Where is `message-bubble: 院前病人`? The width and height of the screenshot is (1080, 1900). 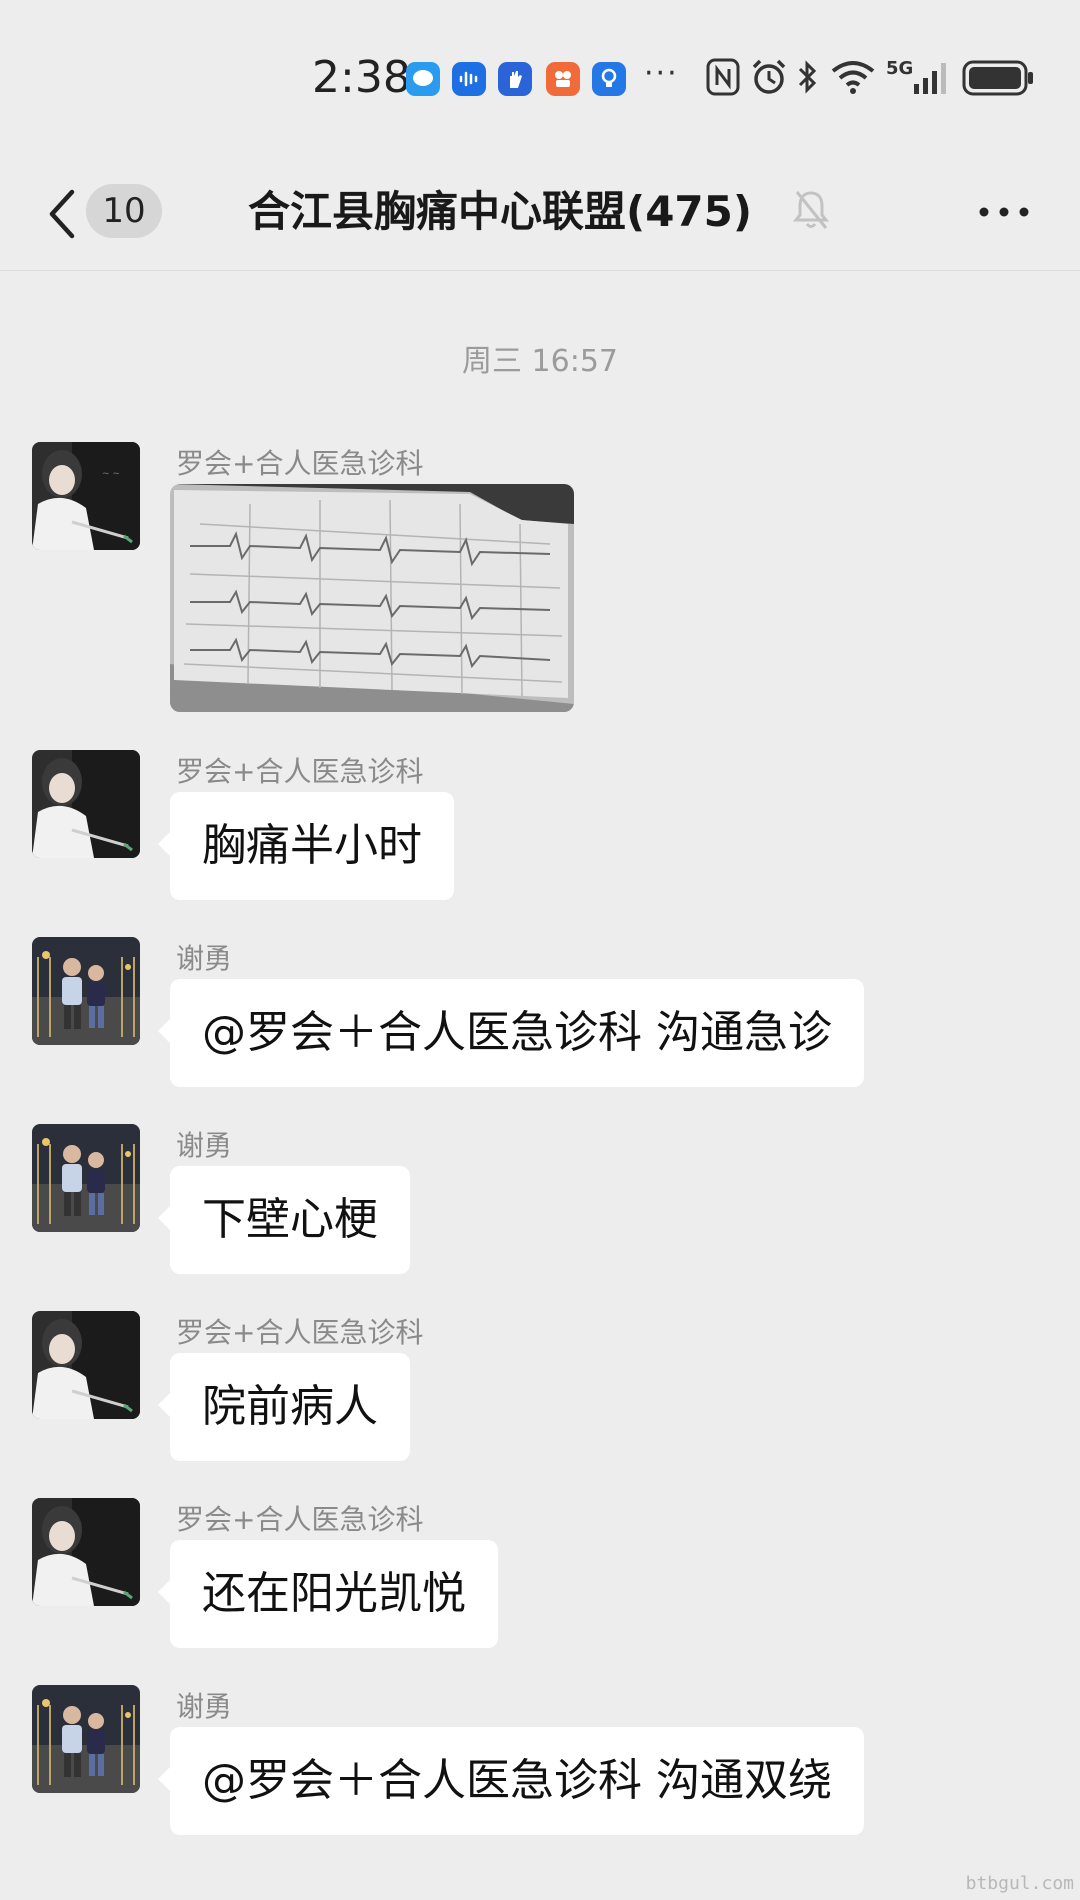
message-bubble: 院前病人 is located at coordinates (284, 1407).